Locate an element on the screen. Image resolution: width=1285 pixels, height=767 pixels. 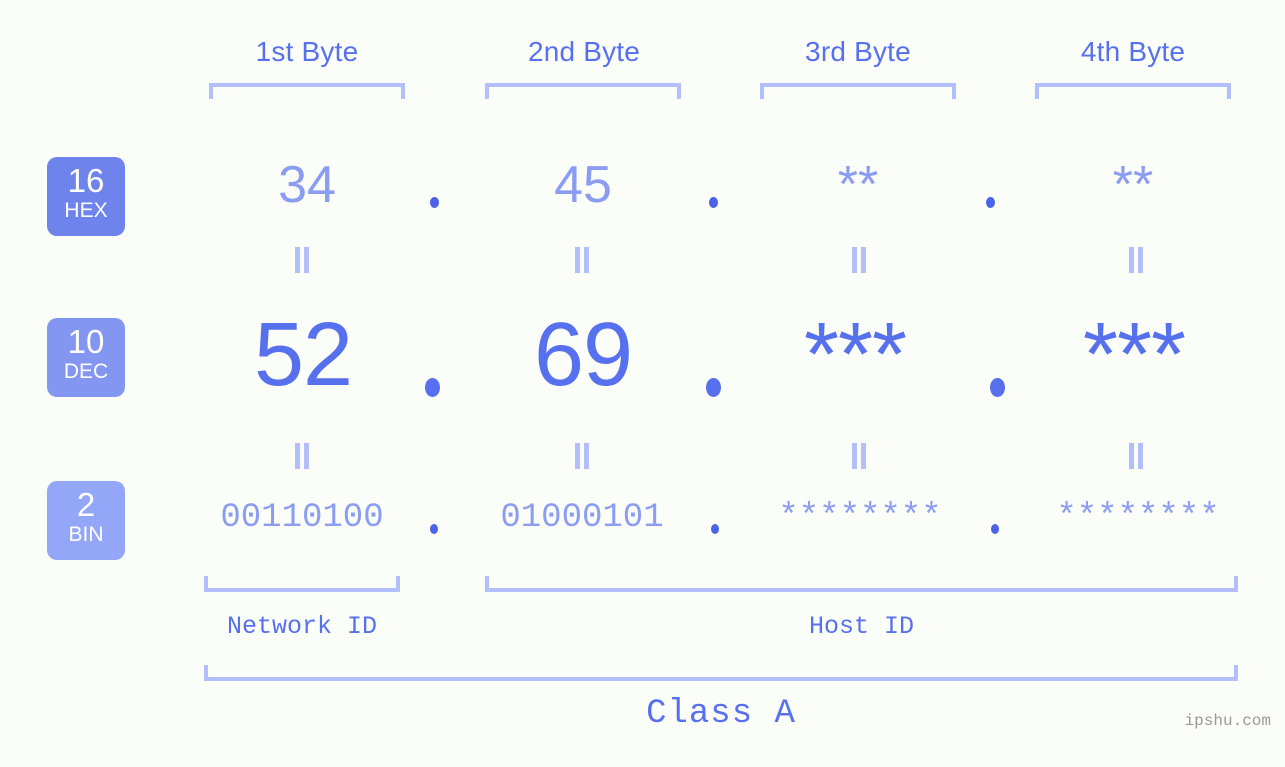
dec-byte-4: *** is located at coordinates (1134, 355).